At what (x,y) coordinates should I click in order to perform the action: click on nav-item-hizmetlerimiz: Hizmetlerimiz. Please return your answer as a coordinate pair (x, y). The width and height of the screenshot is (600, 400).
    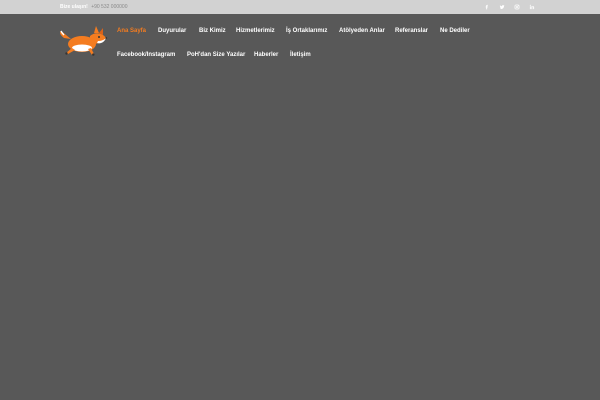
    Looking at the image, I should click on (255, 31).